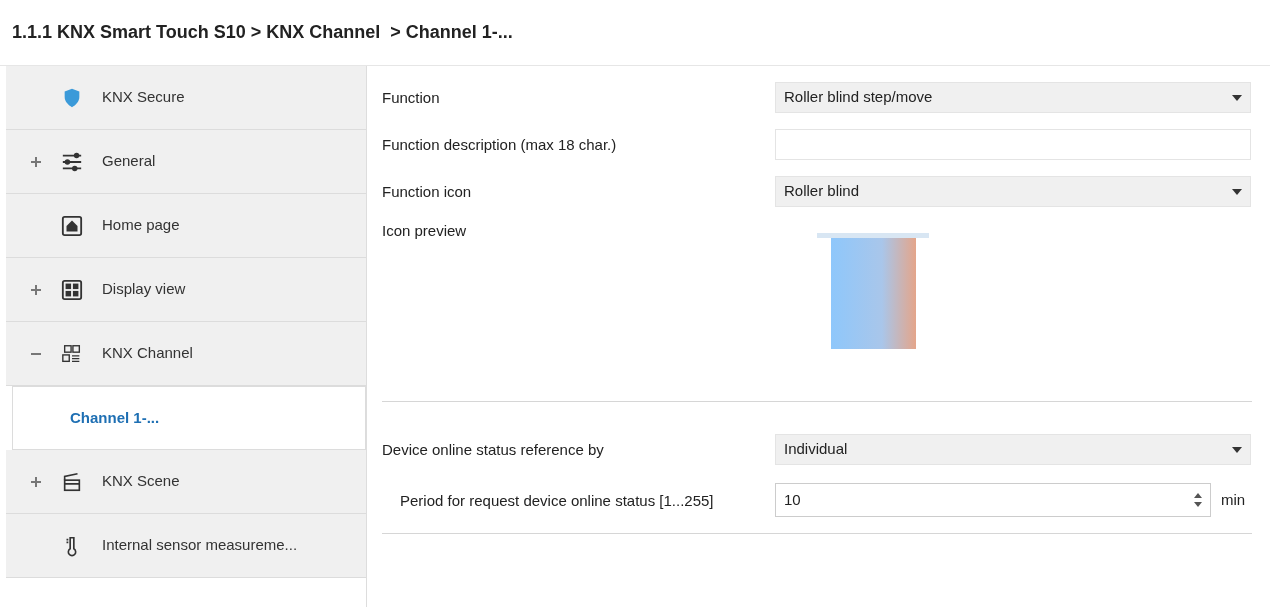  What do you see at coordinates (72, 353) in the screenshot?
I see `channel-icon` at bounding box center [72, 353].